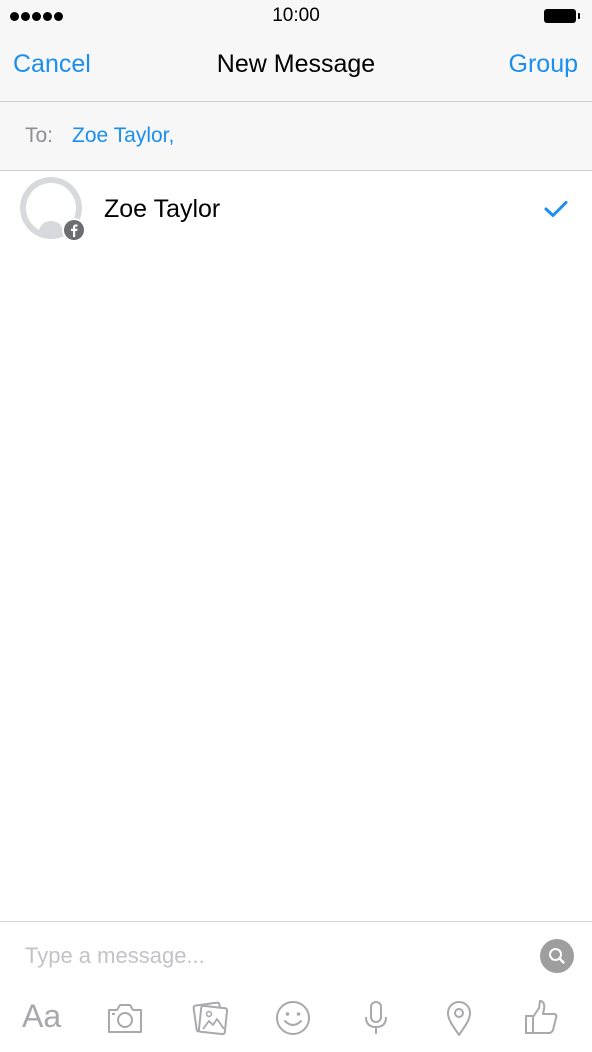 Image resolution: width=592 pixels, height=1052 pixels. Describe the element at coordinates (123, 136) in the screenshot. I see `recipient-token: Zoe Taylor,` at that location.